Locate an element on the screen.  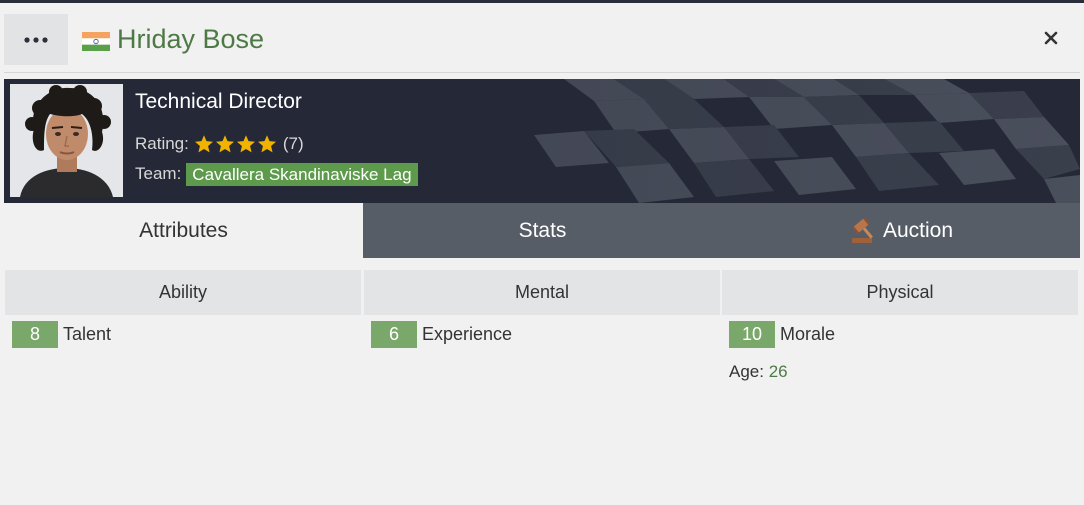
attribute-row: 8 Talent is located at coordinates (186, 334).